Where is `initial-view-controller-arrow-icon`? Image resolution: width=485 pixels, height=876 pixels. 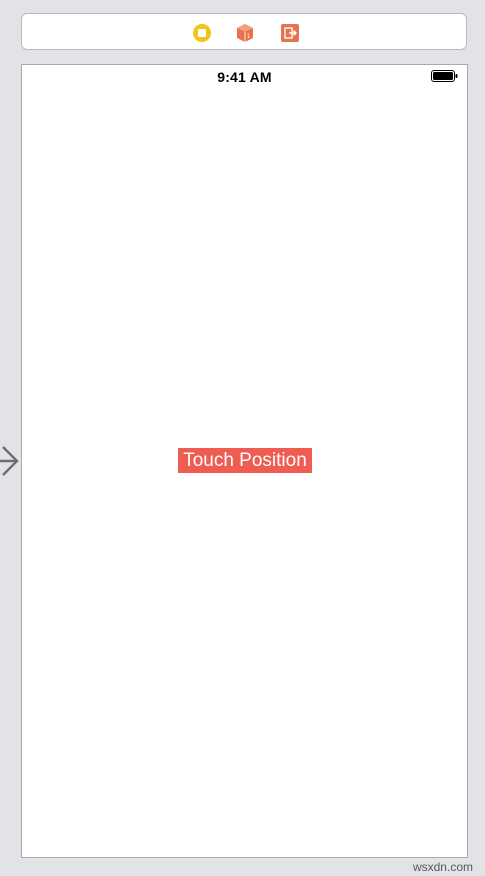
initial-view-controller-arrow-icon is located at coordinates (9, 461).